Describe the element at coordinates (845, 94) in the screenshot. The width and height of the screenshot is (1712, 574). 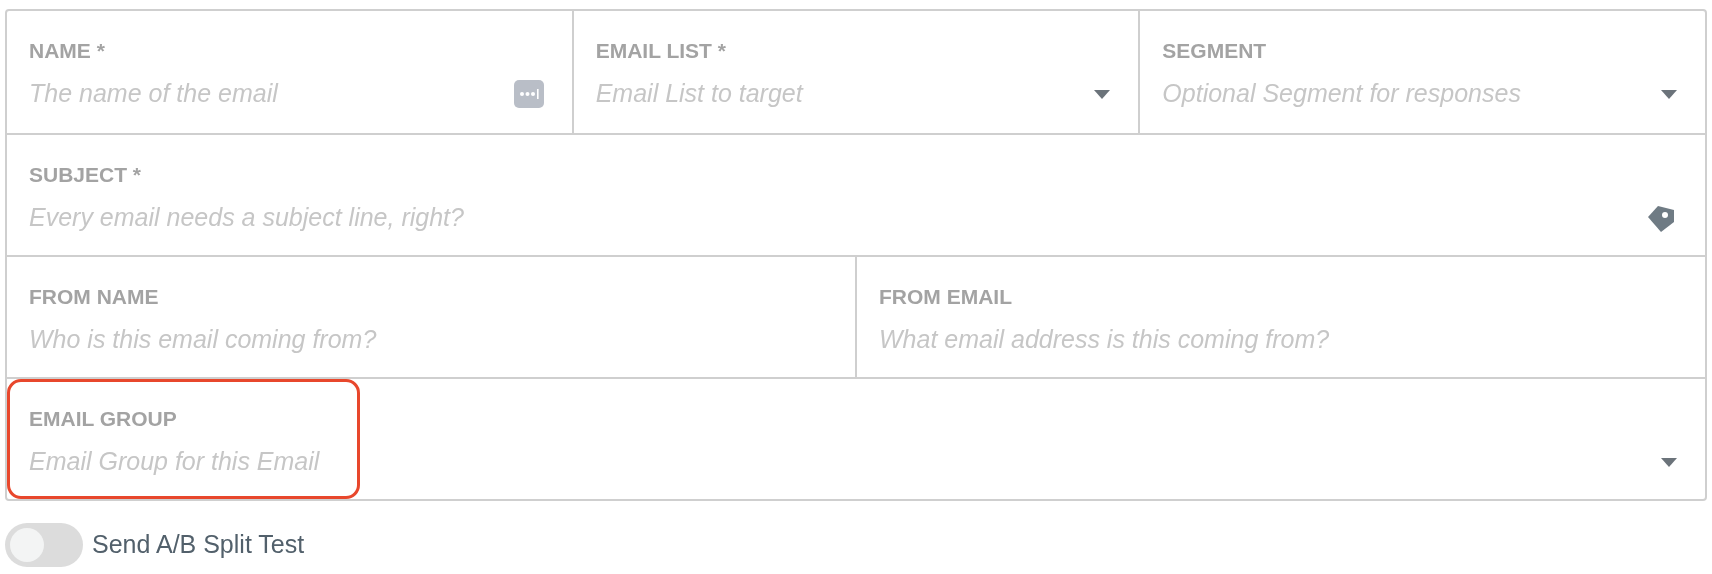
I see `input-field: Email List to target` at that location.